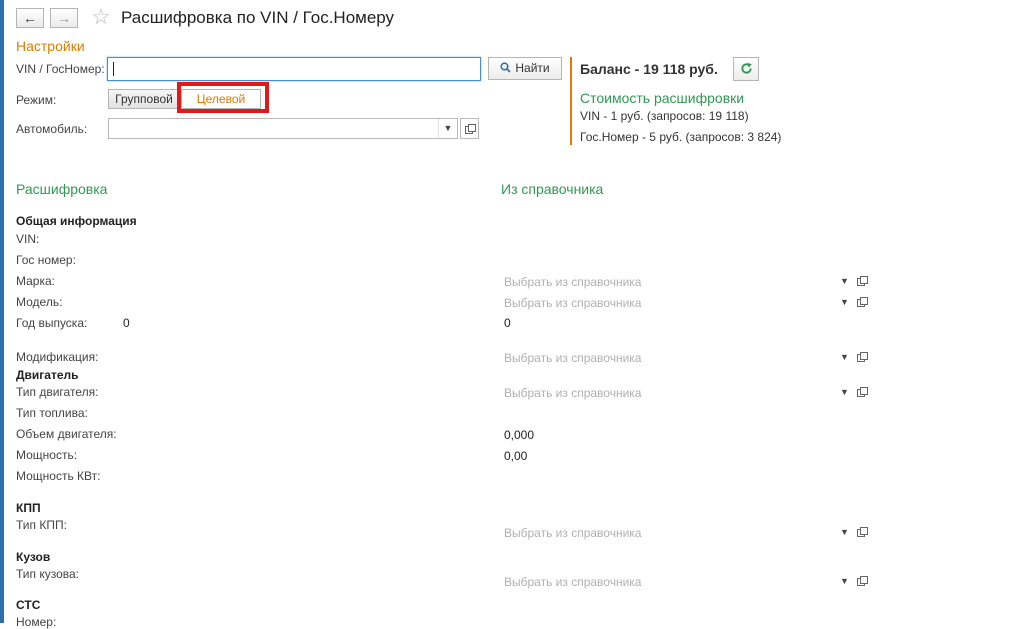 This screenshot has width=1024, height=629. What do you see at coordinates (57, 357) in the screenshot?
I see `modification-field-label: Модификация:` at bounding box center [57, 357].